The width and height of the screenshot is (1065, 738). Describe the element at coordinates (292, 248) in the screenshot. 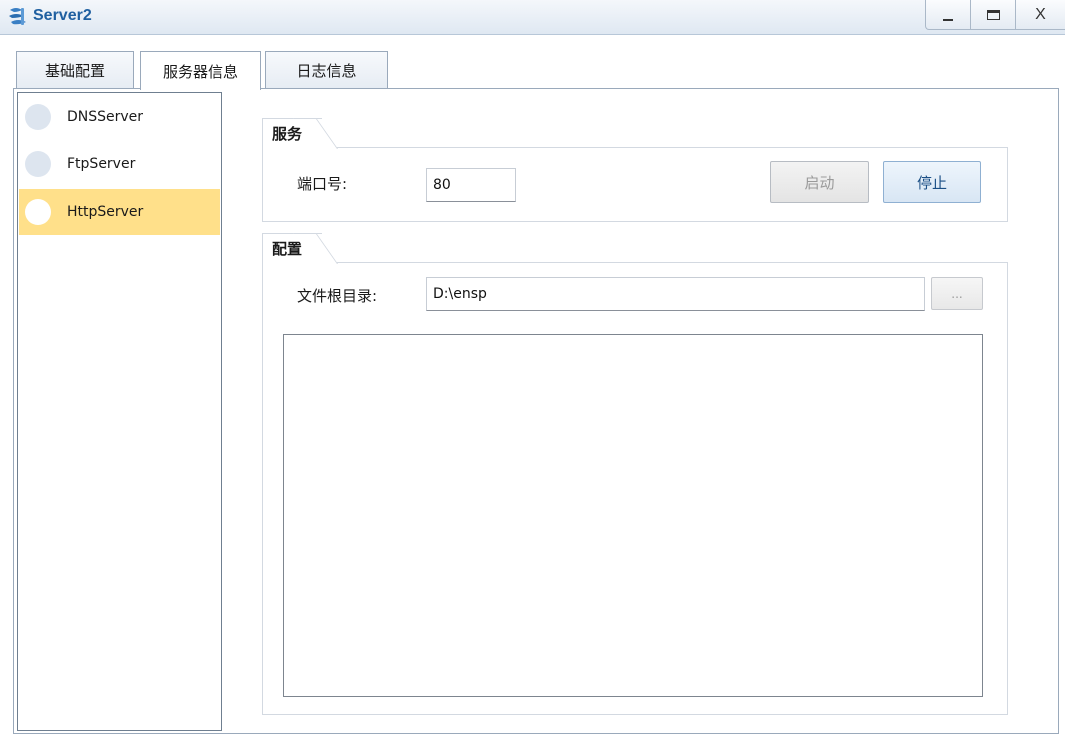

I see `config-group-title: 配置` at that location.